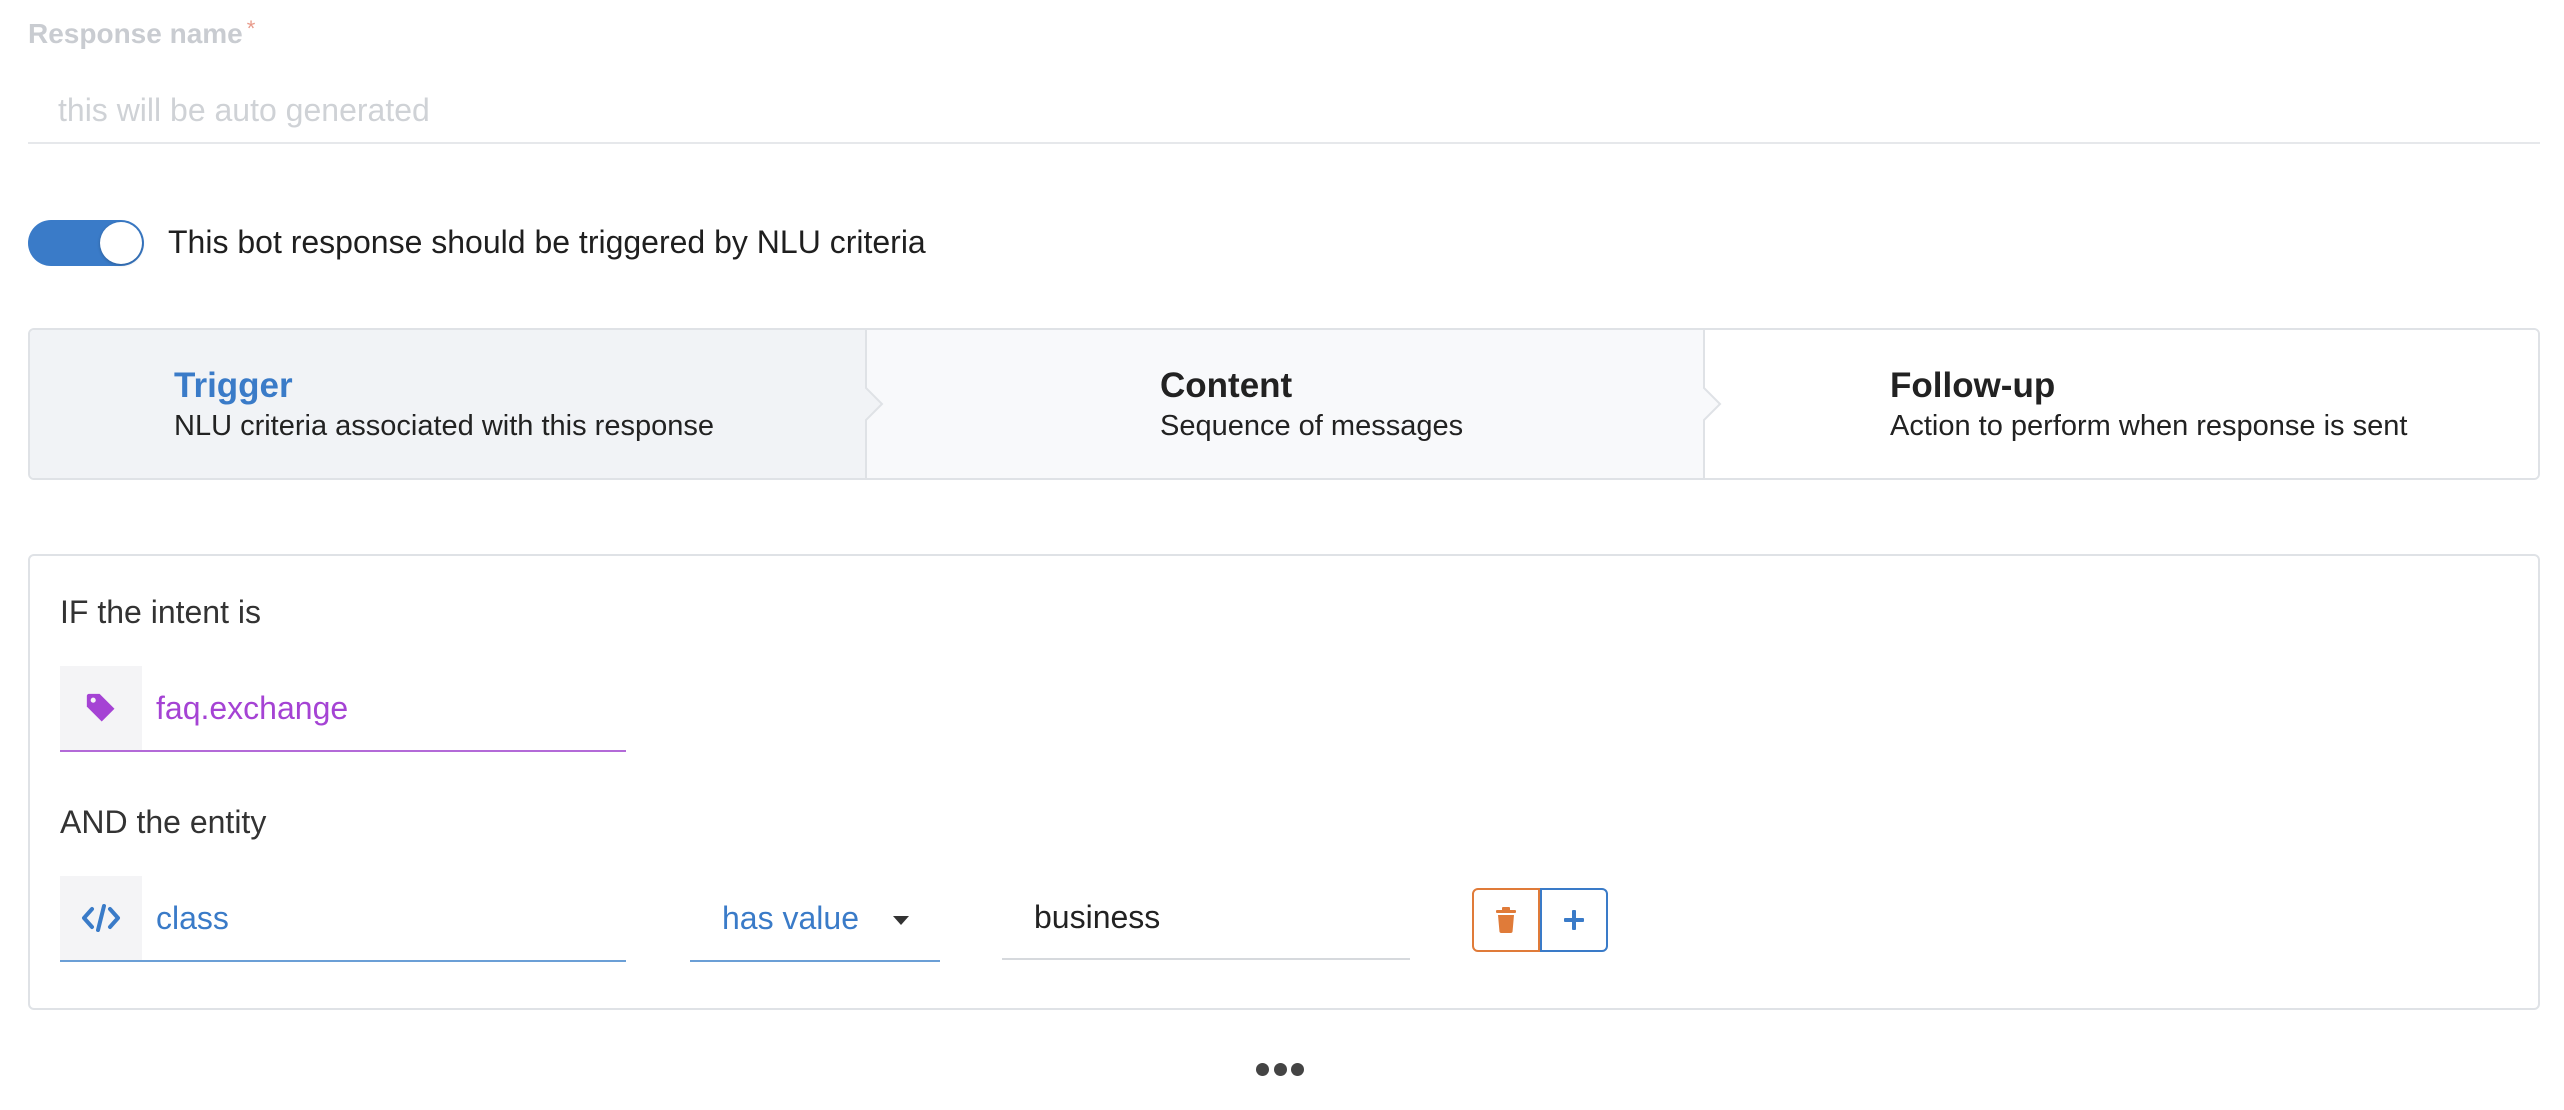 This screenshot has height=1110, width=2564. What do you see at coordinates (343, 919) in the screenshot?
I see `entity-selector: class` at bounding box center [343, 919].